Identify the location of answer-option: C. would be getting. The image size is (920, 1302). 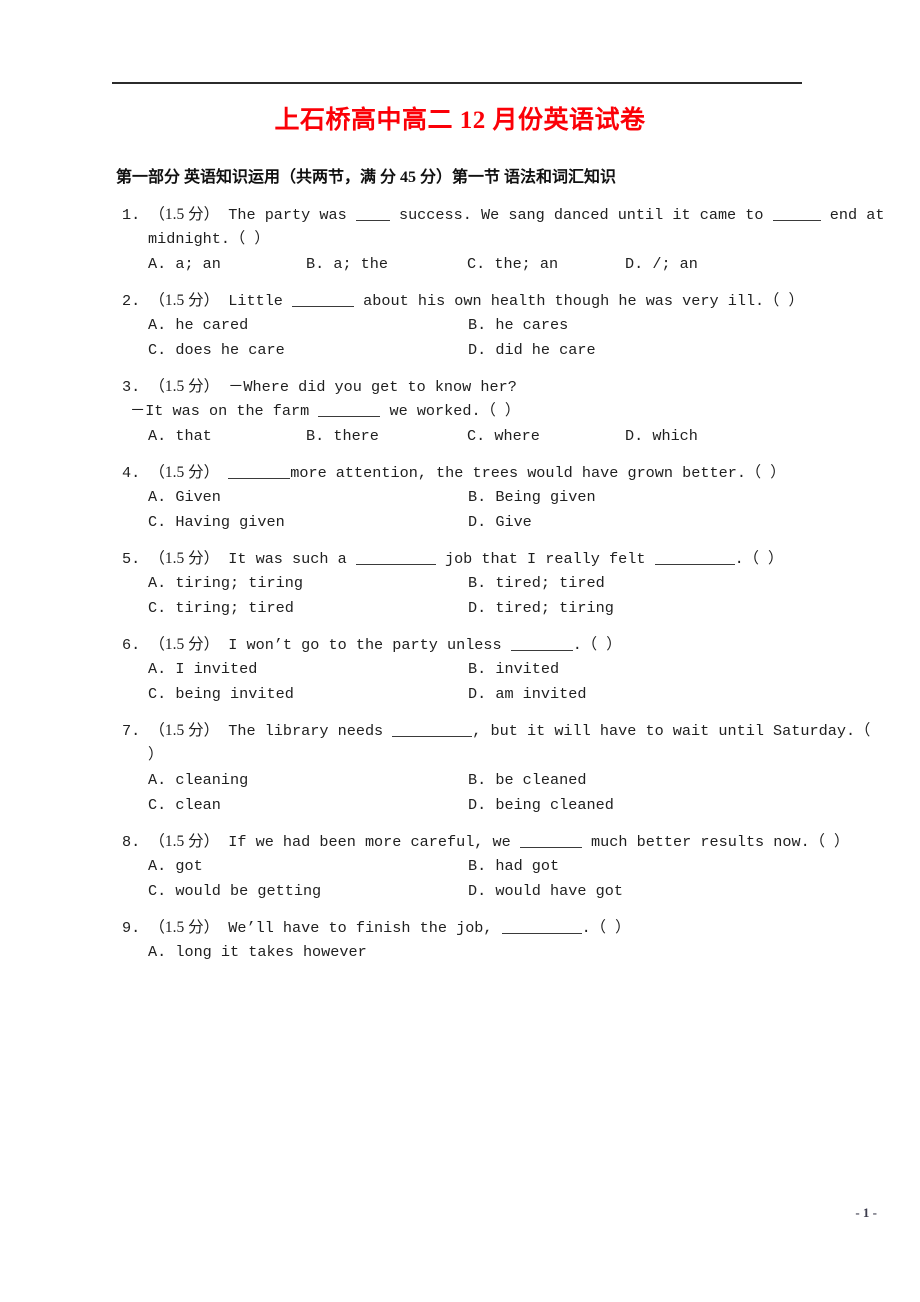
(234, 891).